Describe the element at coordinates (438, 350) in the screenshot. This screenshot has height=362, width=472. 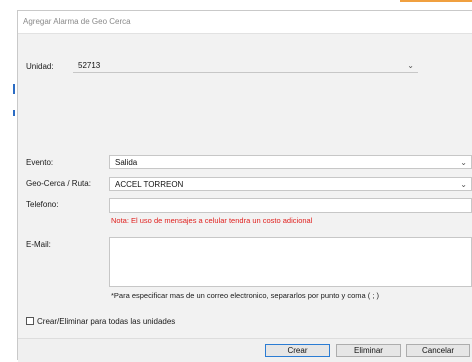
I see `cancelar-button: Cancelar` at that location.